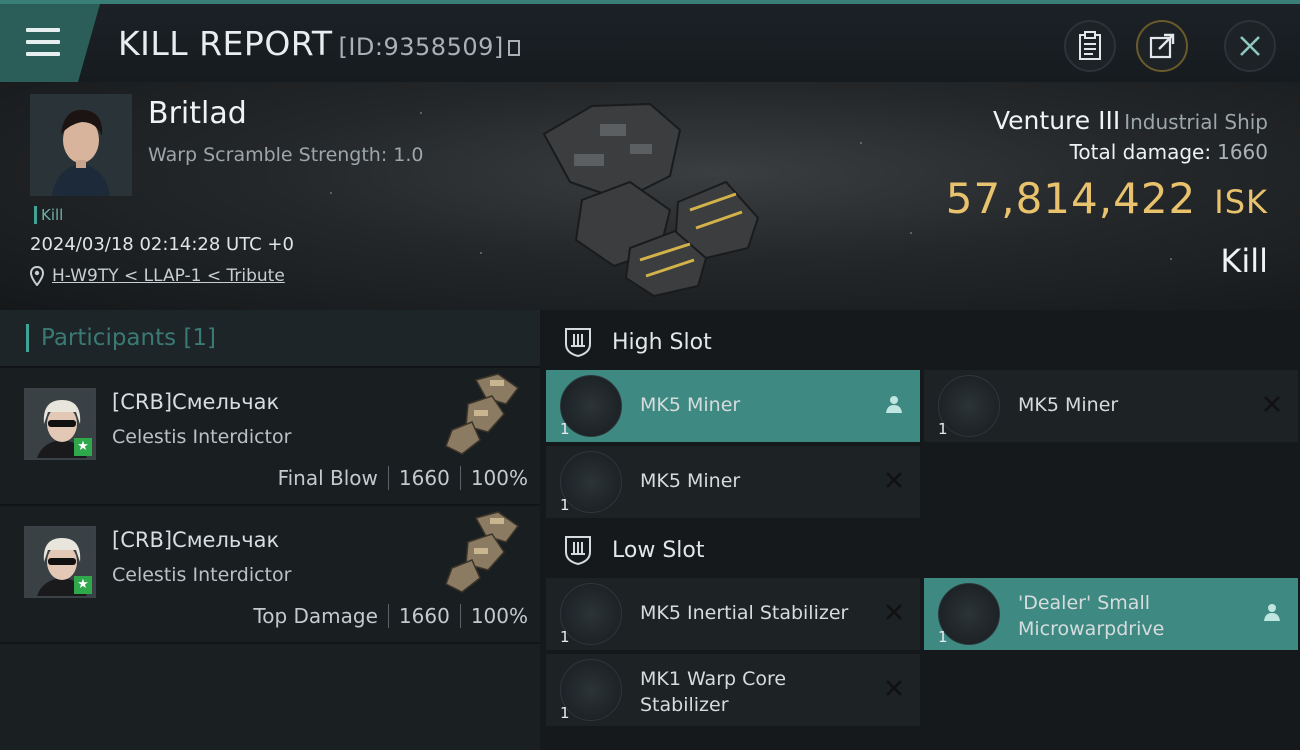  I want to click on total-damage: Total damage: 1660, so click(1169, 152).